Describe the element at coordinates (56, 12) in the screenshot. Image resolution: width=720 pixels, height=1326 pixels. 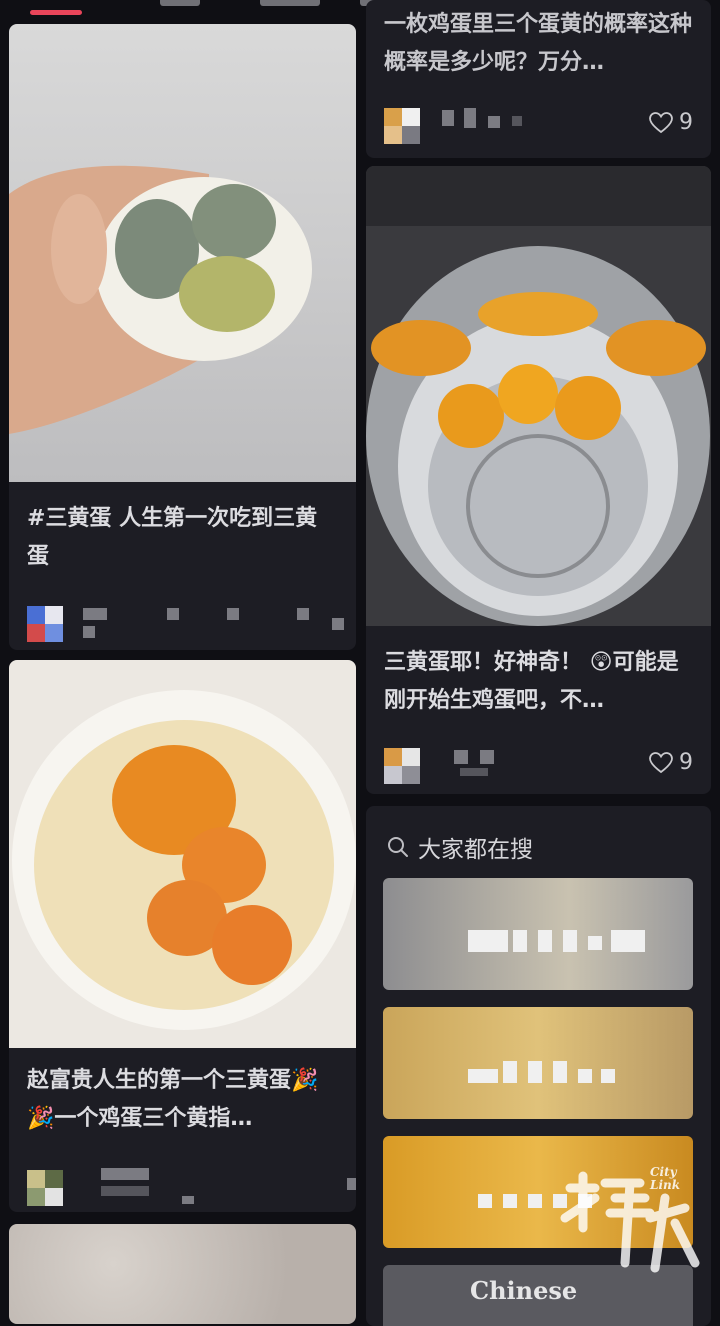
I see `active-tab-indicator` at that location.